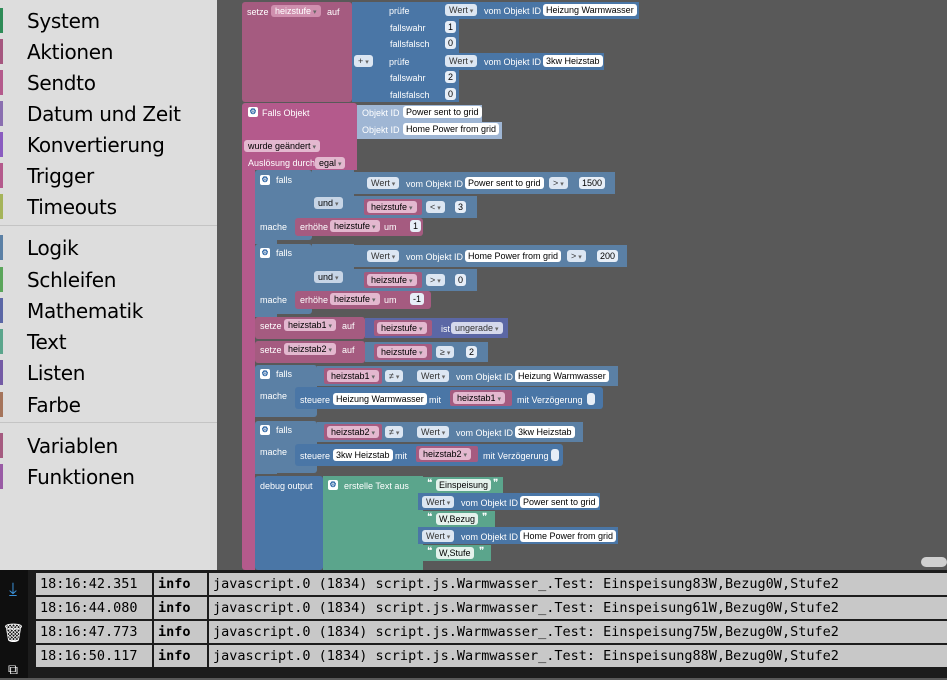  What do you see at coordinates (13, 589) in the screenshot?
I see `scroll-down-icon: ⤓` at bounding box center [13, 589].